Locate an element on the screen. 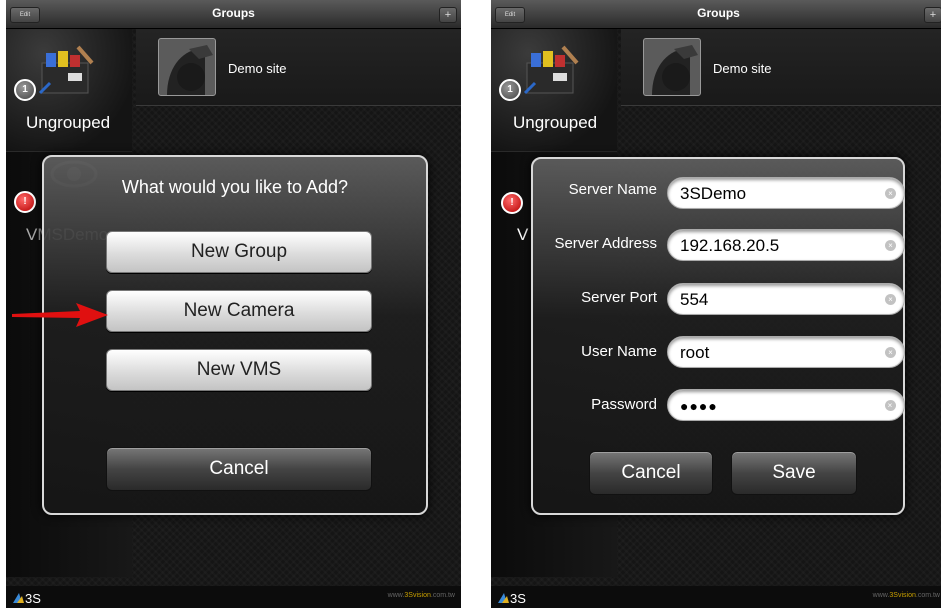  server-address-value: 192.168.20.5 is located at coordinates (730, 245).